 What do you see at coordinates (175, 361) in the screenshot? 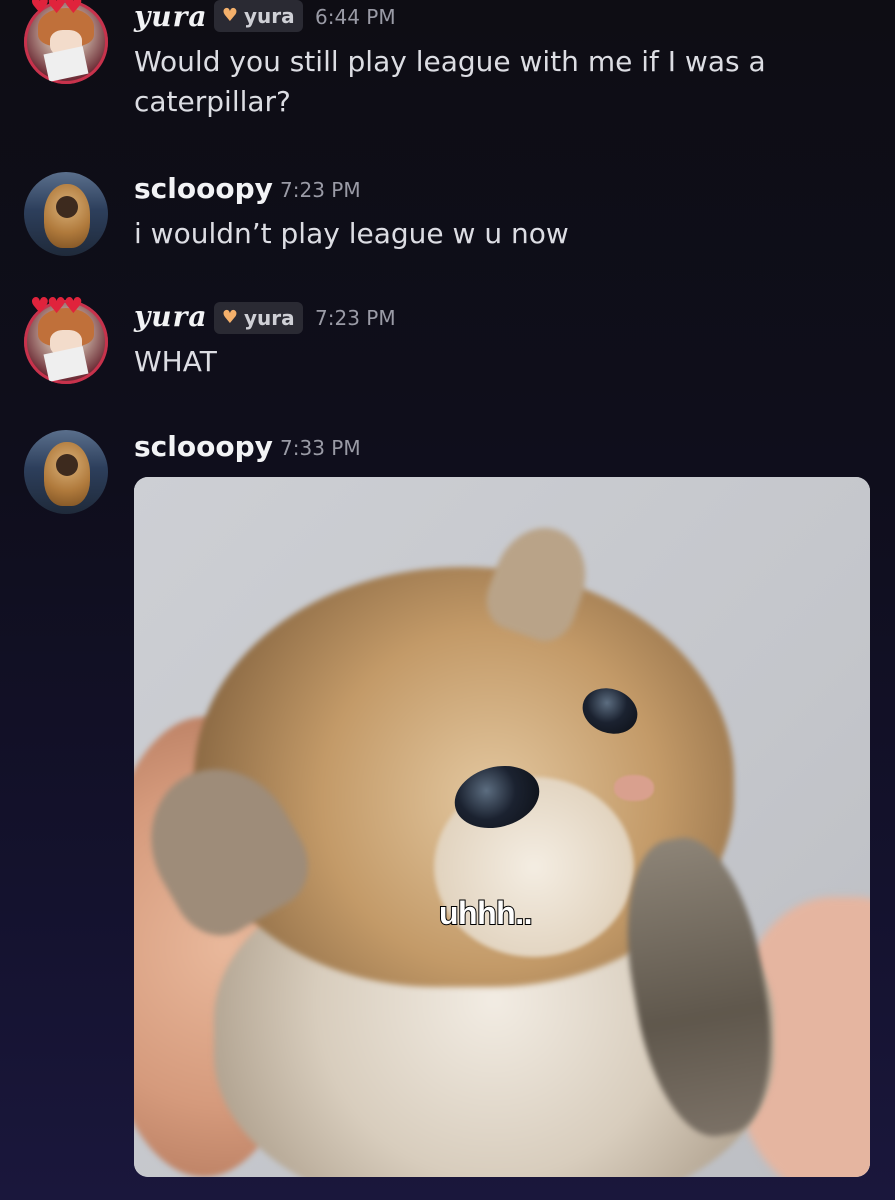
I see `message-text: WHAT` at bounding box center [175, 361].